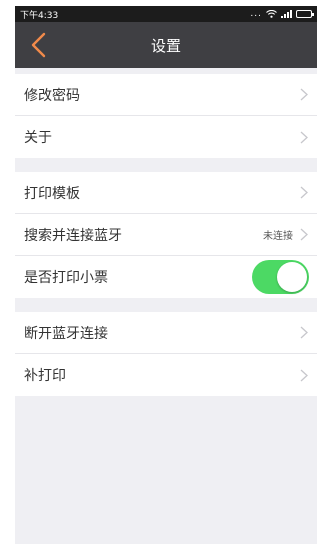 The width and height of the screenshot is (330, 550). Describe the element at coordinates (292, 277) in the screenshot. I see `toggle-knob` at that location.